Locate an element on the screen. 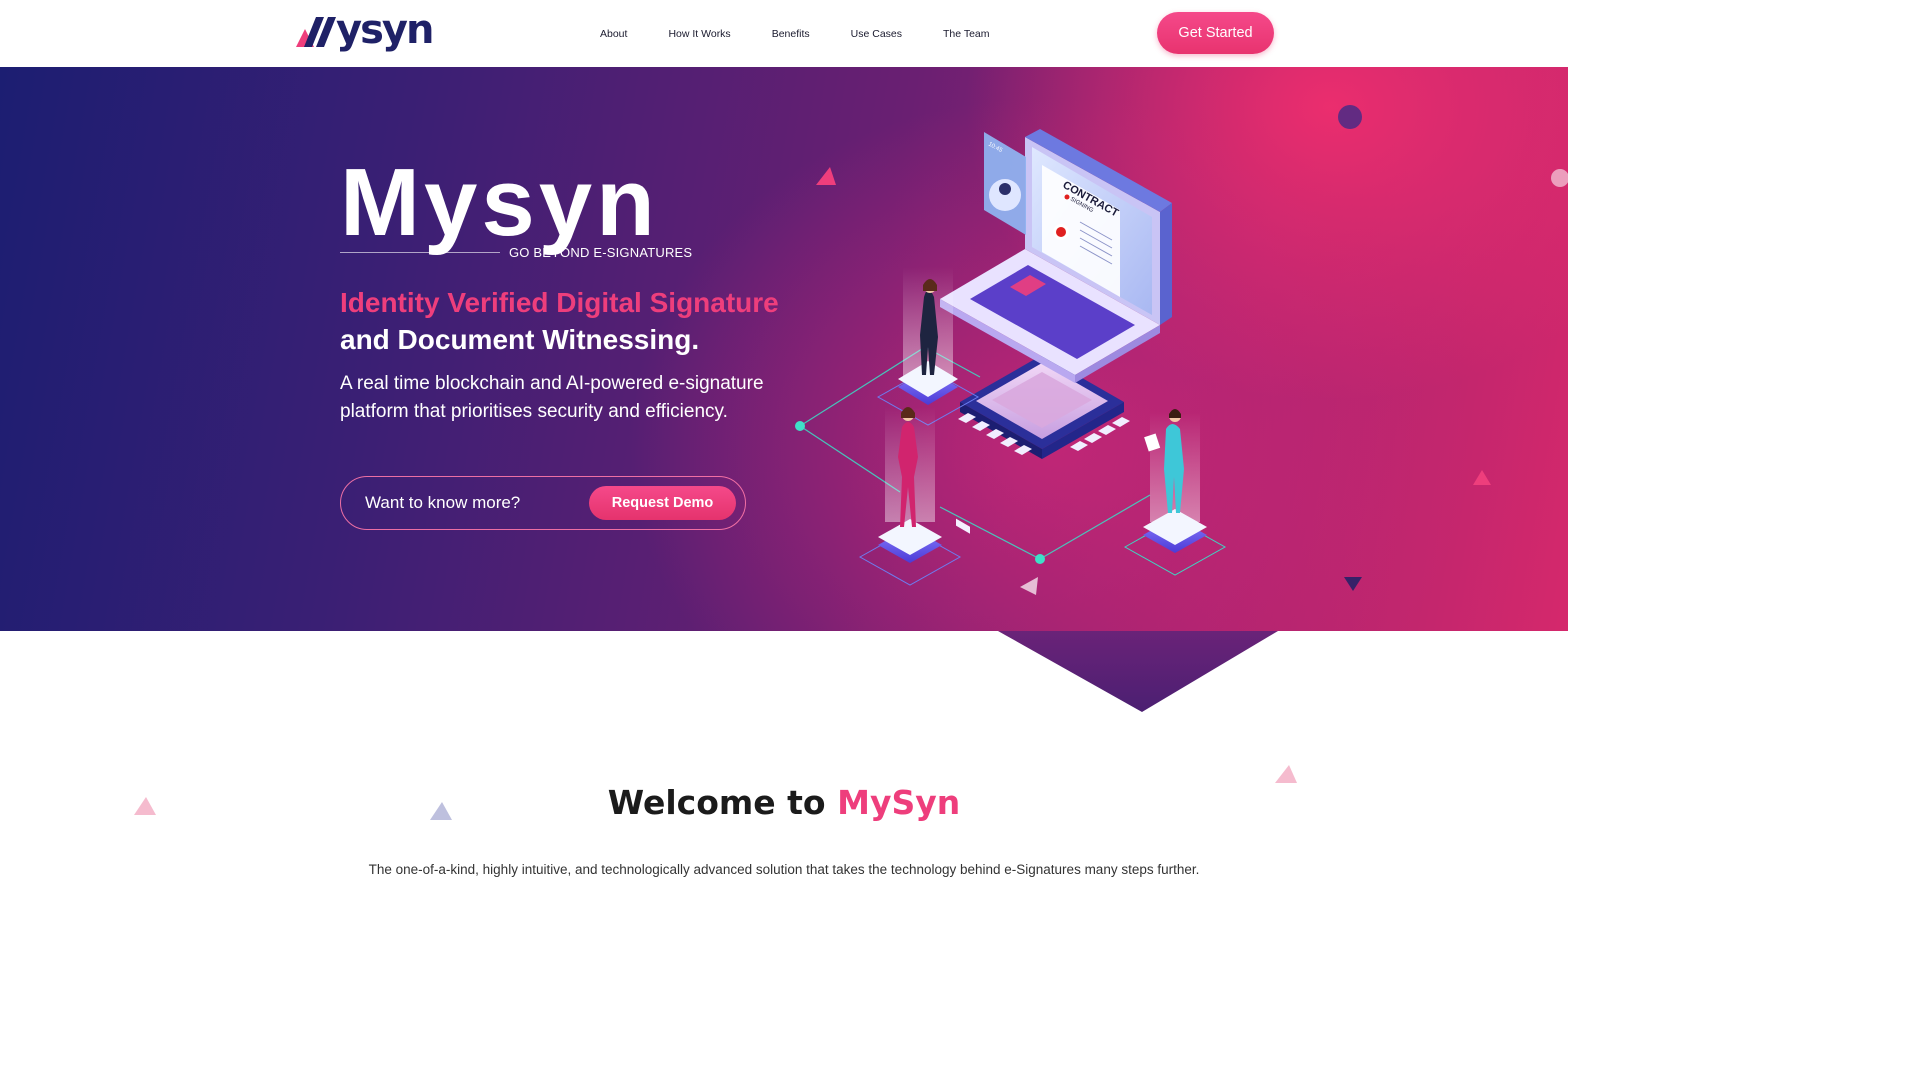 The height and width of the screenshot is (1080, 1920). nav-link-how-it-works: How It Works is located at coordinates (699, 34).